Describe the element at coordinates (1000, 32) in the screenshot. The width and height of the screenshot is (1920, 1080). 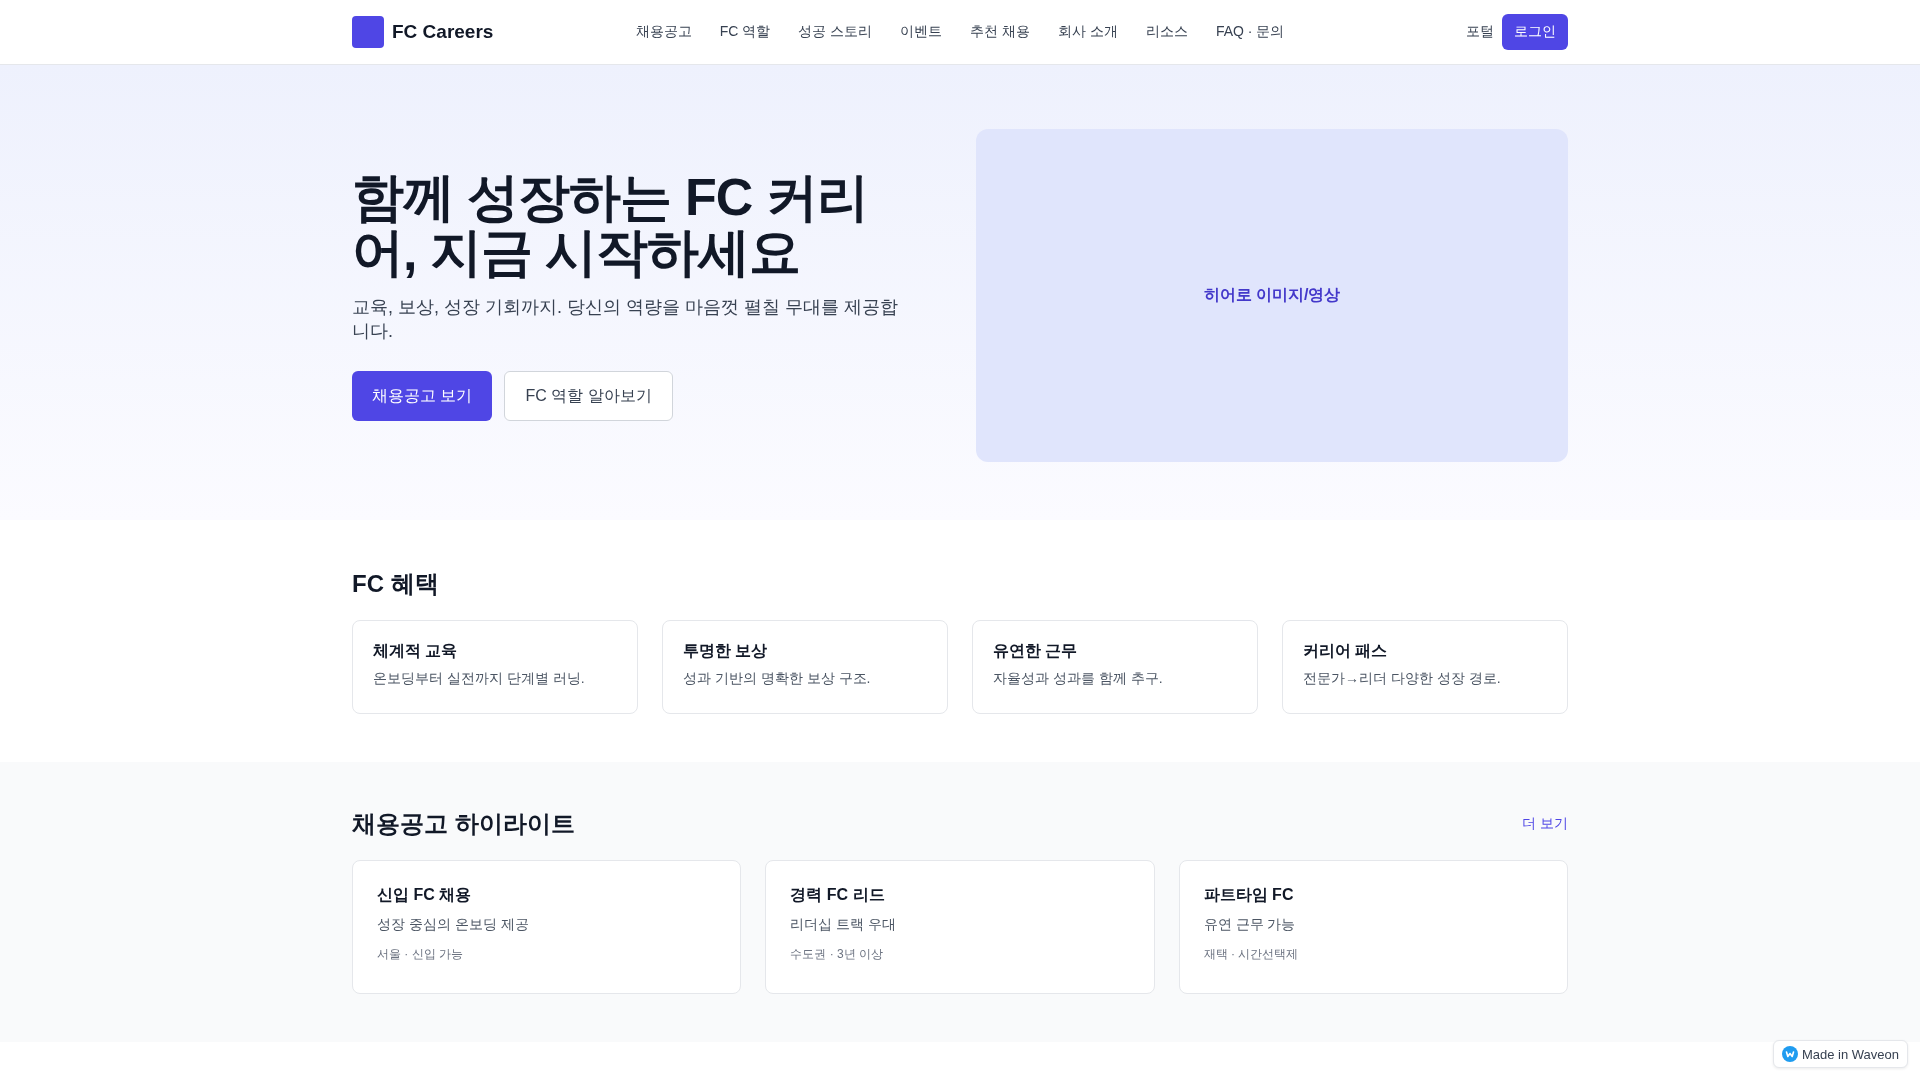
I see `nav-link: 추천 채용` at that location.